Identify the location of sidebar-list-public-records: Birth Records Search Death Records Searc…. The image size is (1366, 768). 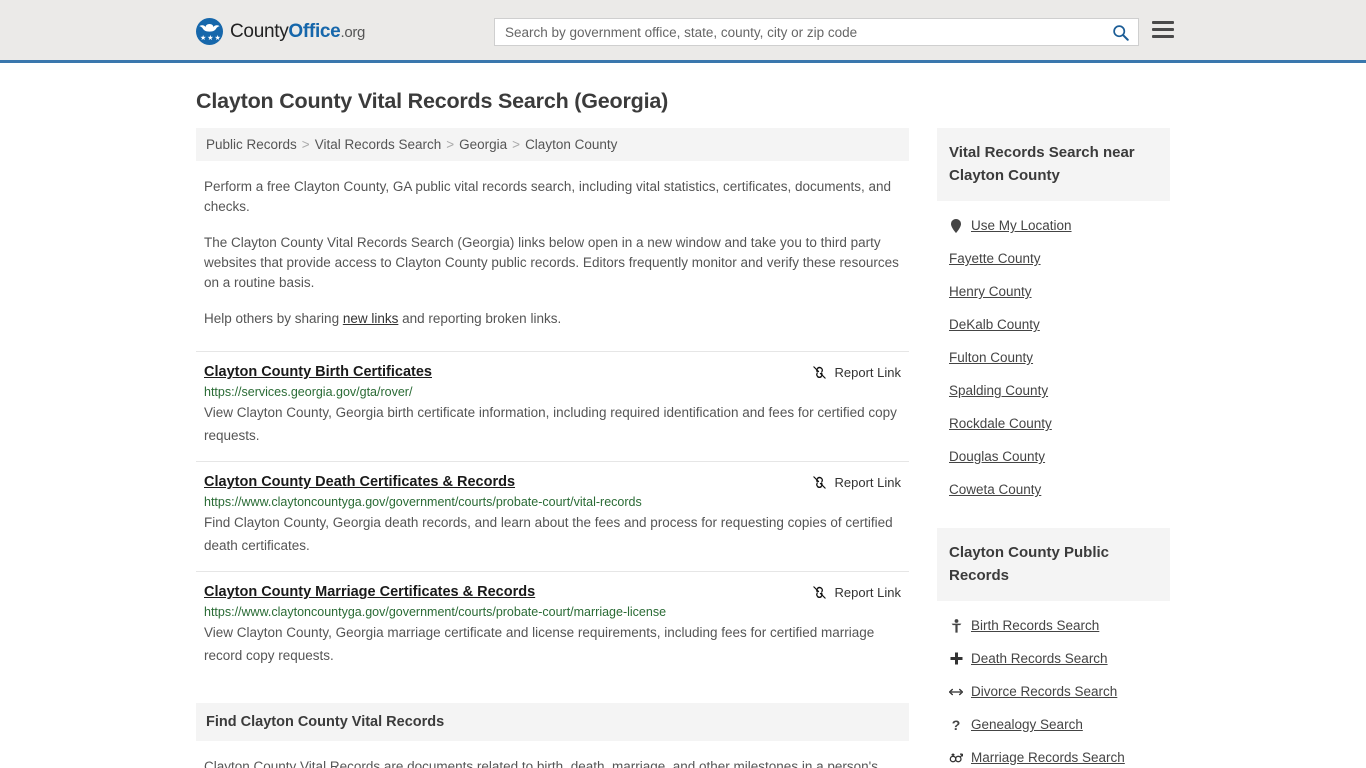
(1053, 684).